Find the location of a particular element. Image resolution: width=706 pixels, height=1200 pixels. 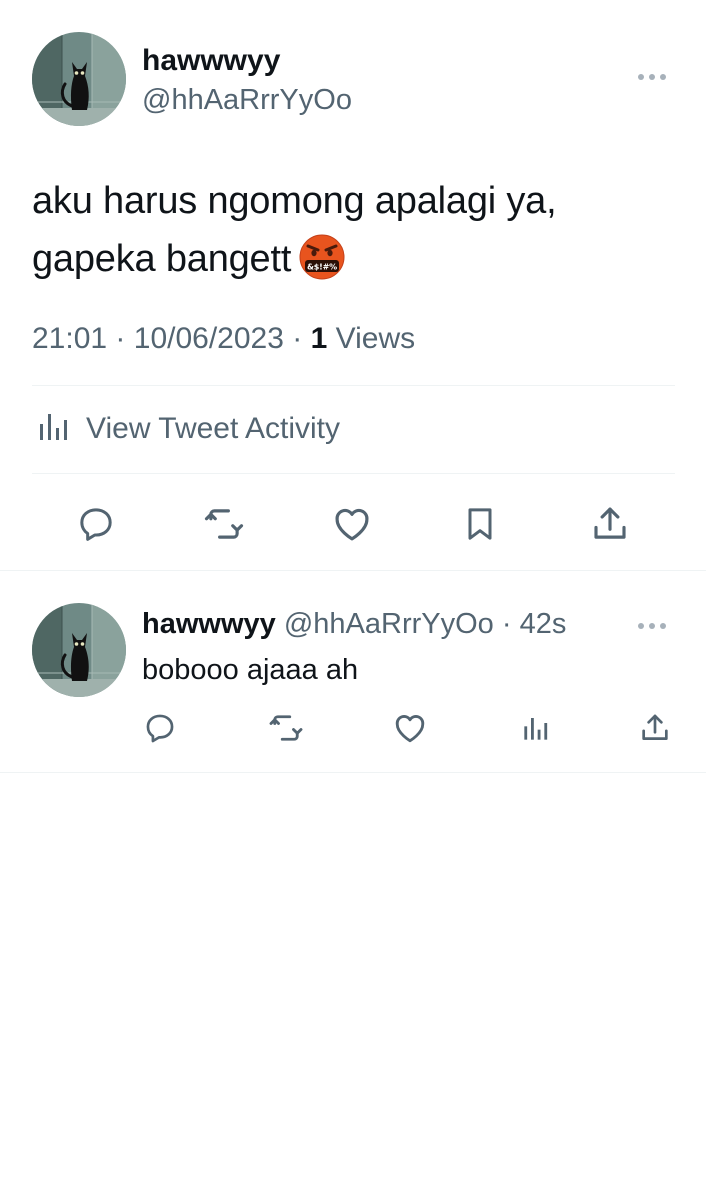

reply-avatar is located at coordinates (79, 650).